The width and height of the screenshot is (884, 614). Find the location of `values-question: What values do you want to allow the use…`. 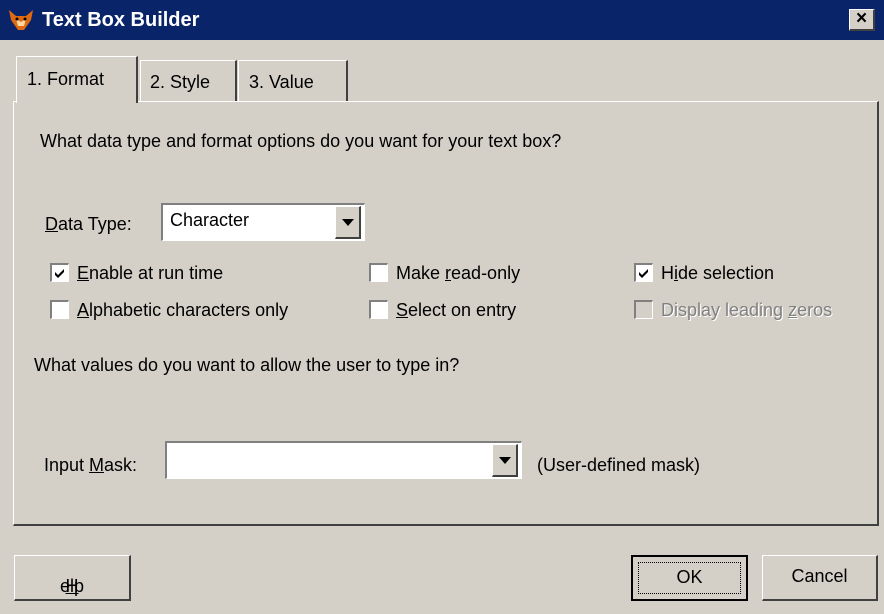

values-question: What values do you want to allow the use… is located at coordinates (247, 365).